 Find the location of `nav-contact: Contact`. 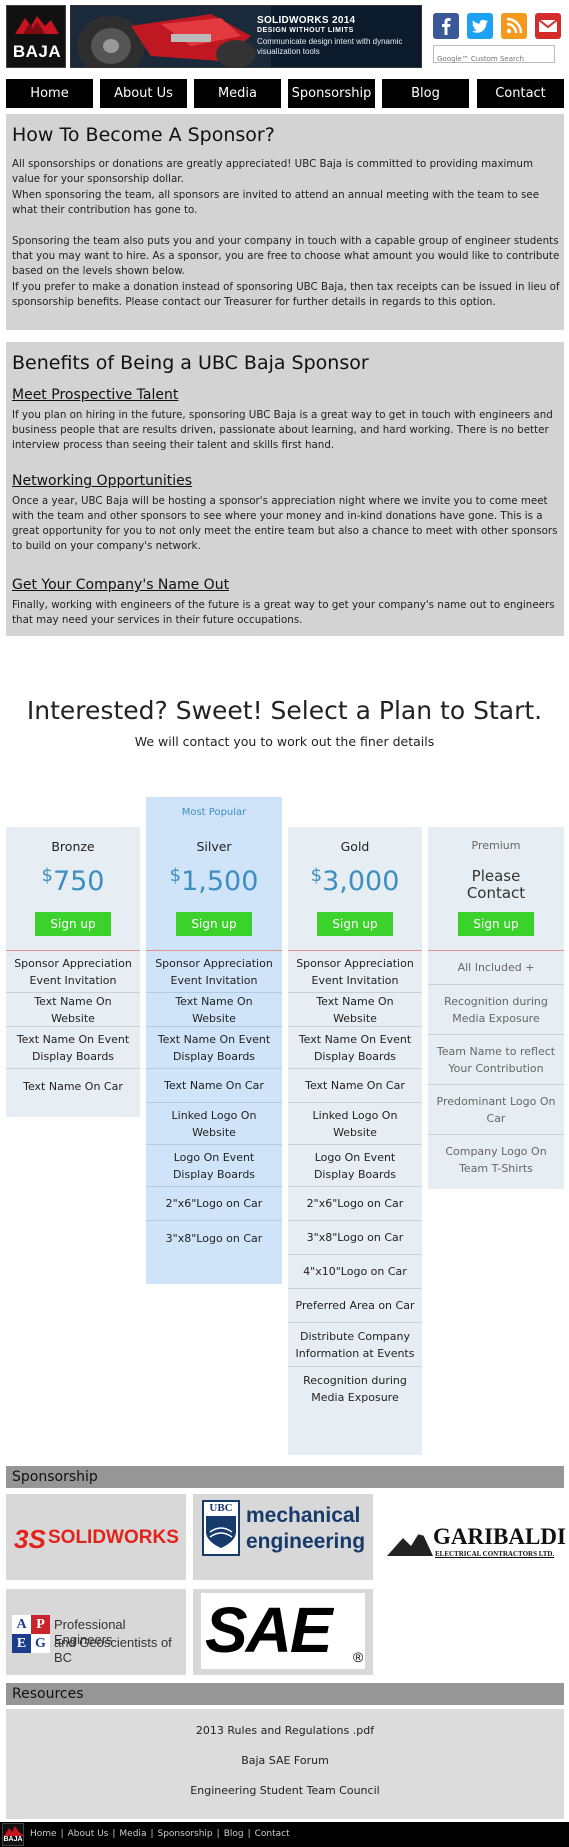

nav-contact: Contact is located at coordinates (520, 93).